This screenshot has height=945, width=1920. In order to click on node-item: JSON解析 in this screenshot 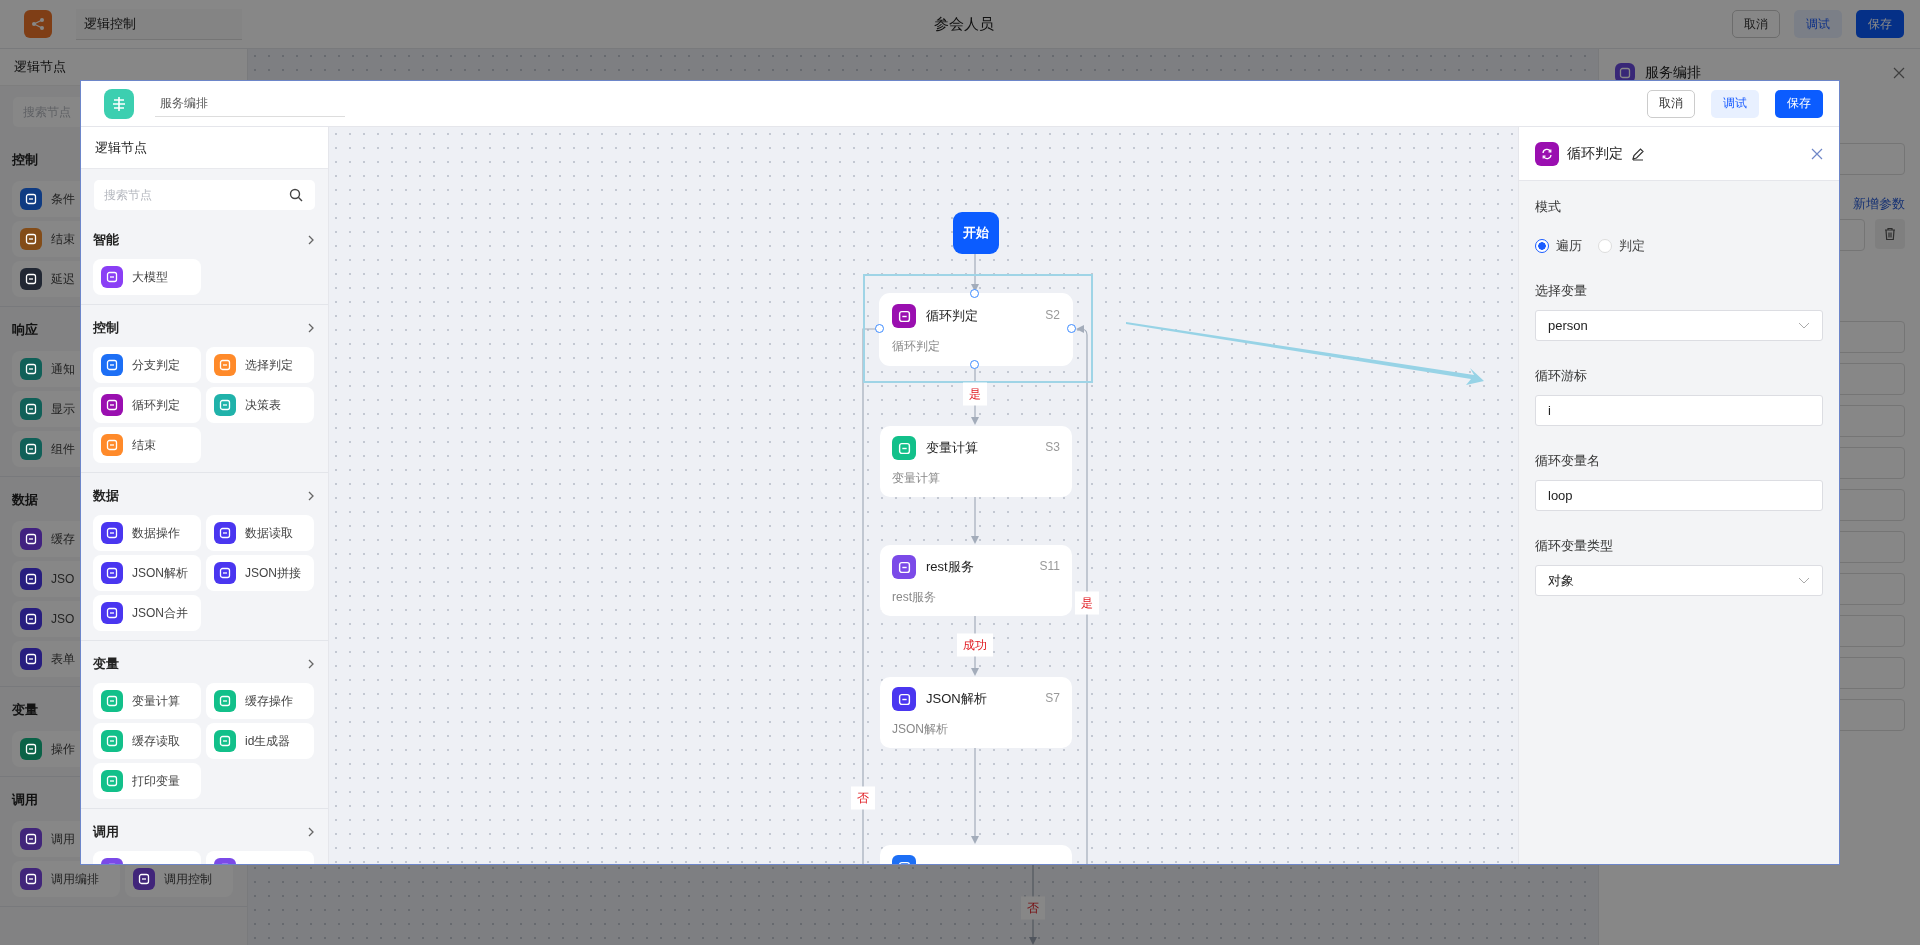, I will do `click(147, 573)`.